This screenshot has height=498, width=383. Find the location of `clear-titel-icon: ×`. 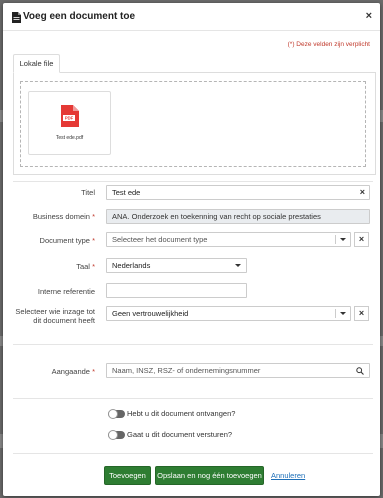

clear-titel-icon: × is located at coordinates (362, 192).